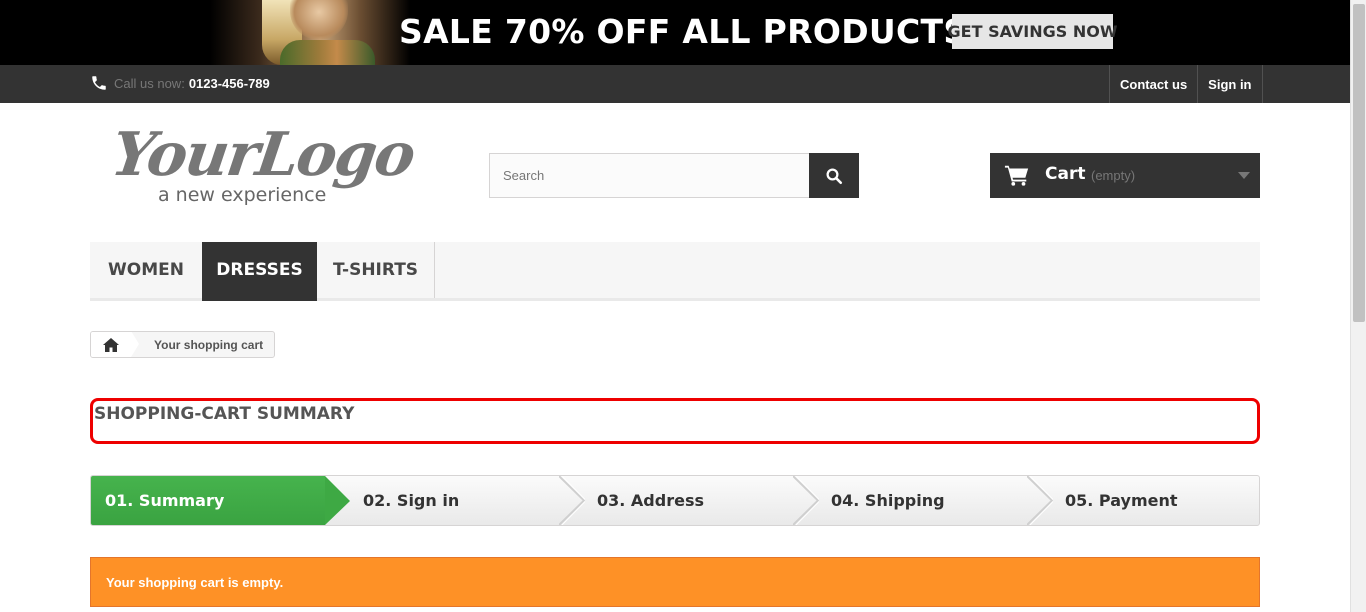 Image resolution: width=1366 pixels, height=612 pixels. I want to click on contact-us-link: Contact us, so click(1153, 84).